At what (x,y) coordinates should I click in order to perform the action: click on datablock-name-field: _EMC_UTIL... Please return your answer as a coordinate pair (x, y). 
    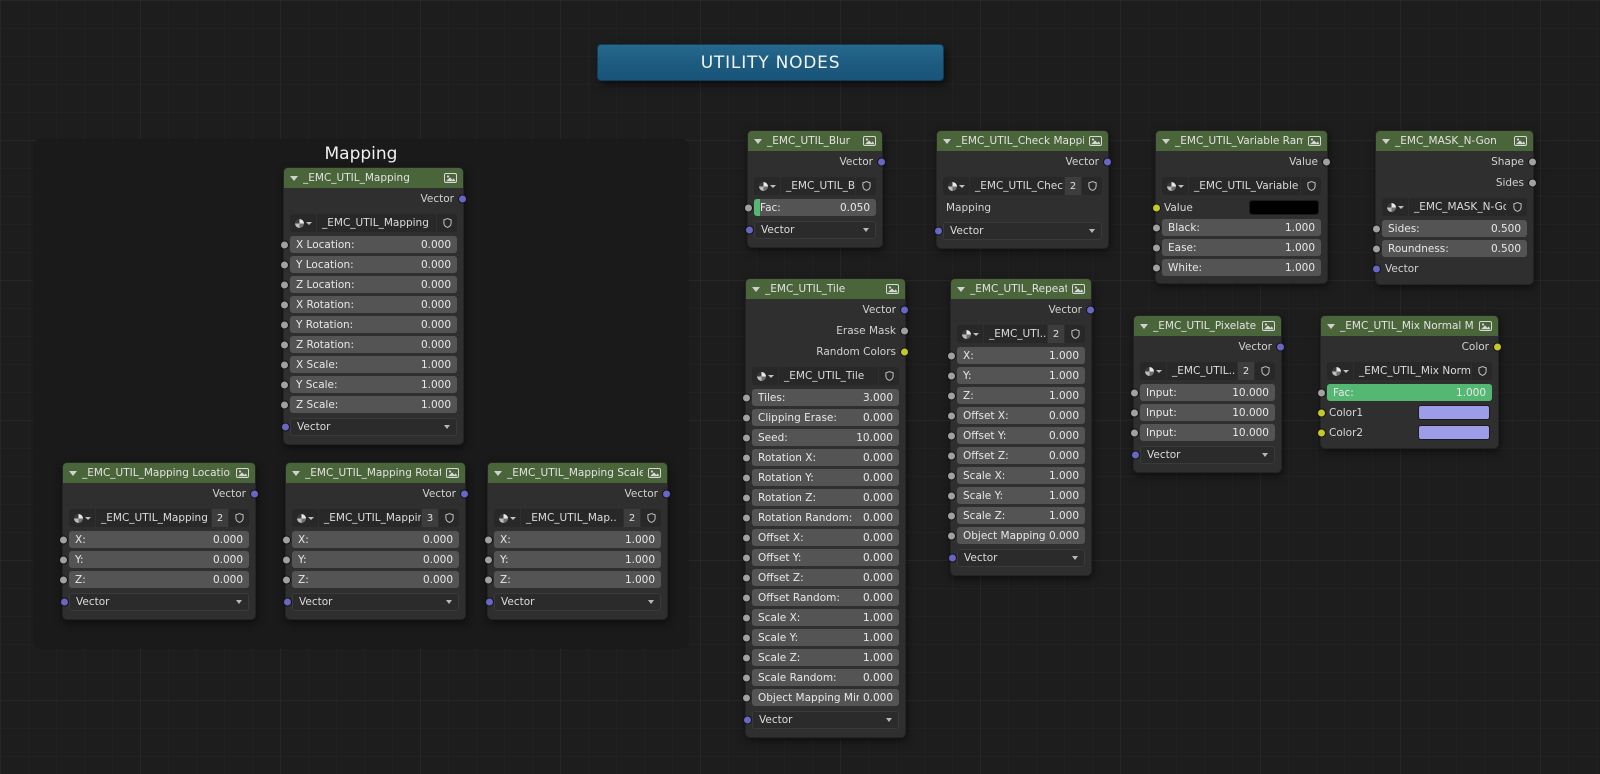
    Looking at the image, I should click on (1202, 371).